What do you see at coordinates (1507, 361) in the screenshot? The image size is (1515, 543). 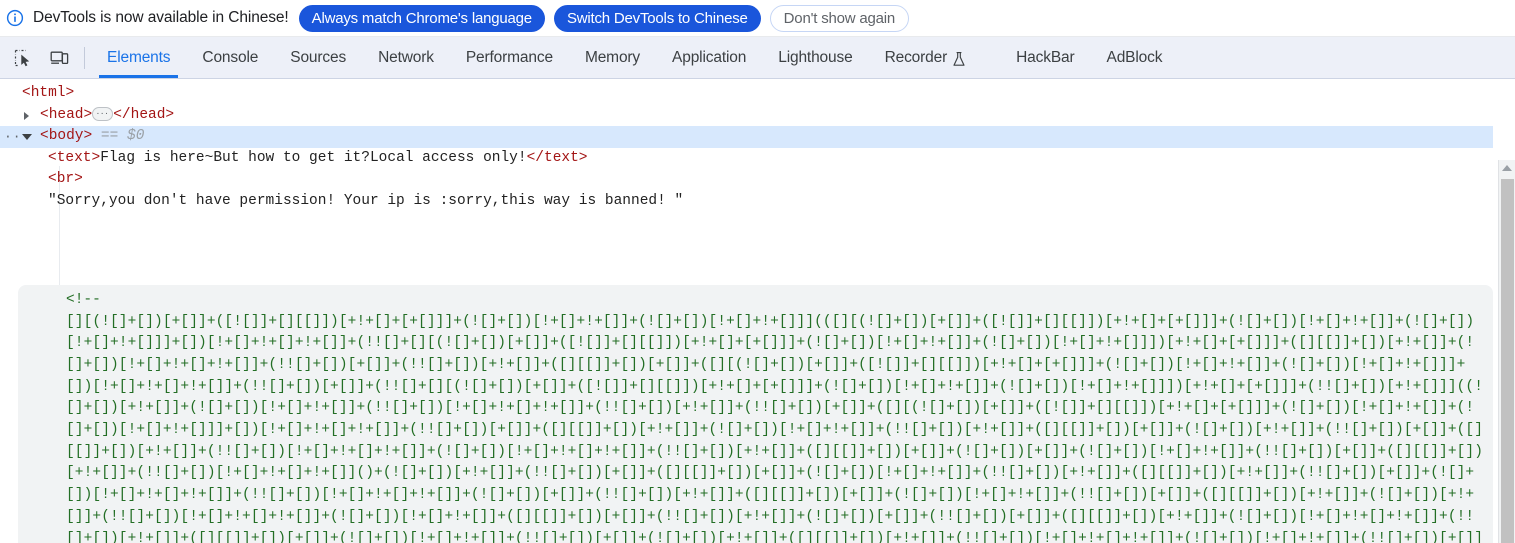 I see `scrollbar-thumb` at bounding box center [1507, 361].